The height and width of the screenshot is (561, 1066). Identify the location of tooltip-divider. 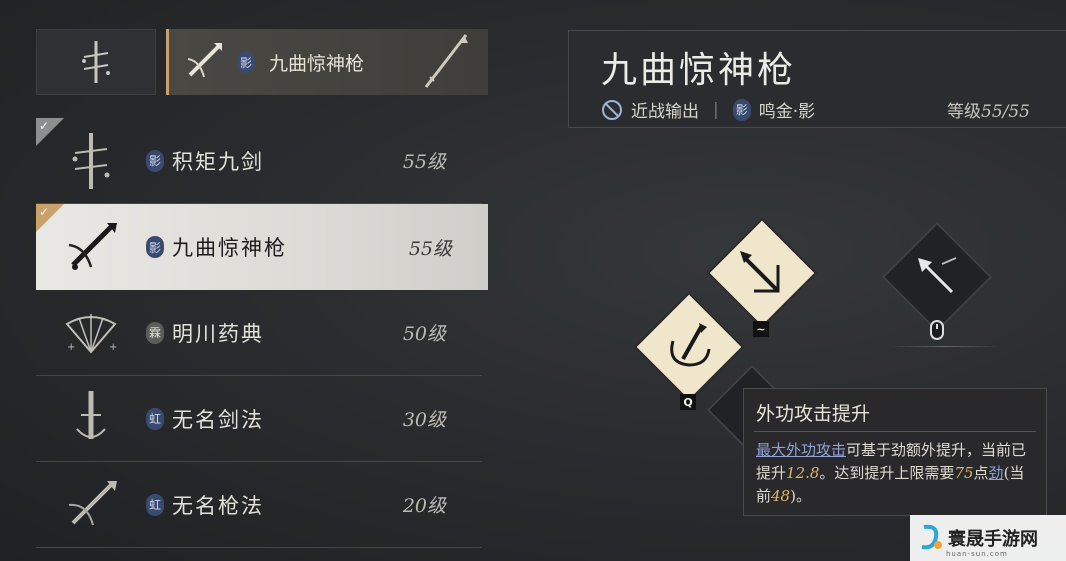
(895, 431).